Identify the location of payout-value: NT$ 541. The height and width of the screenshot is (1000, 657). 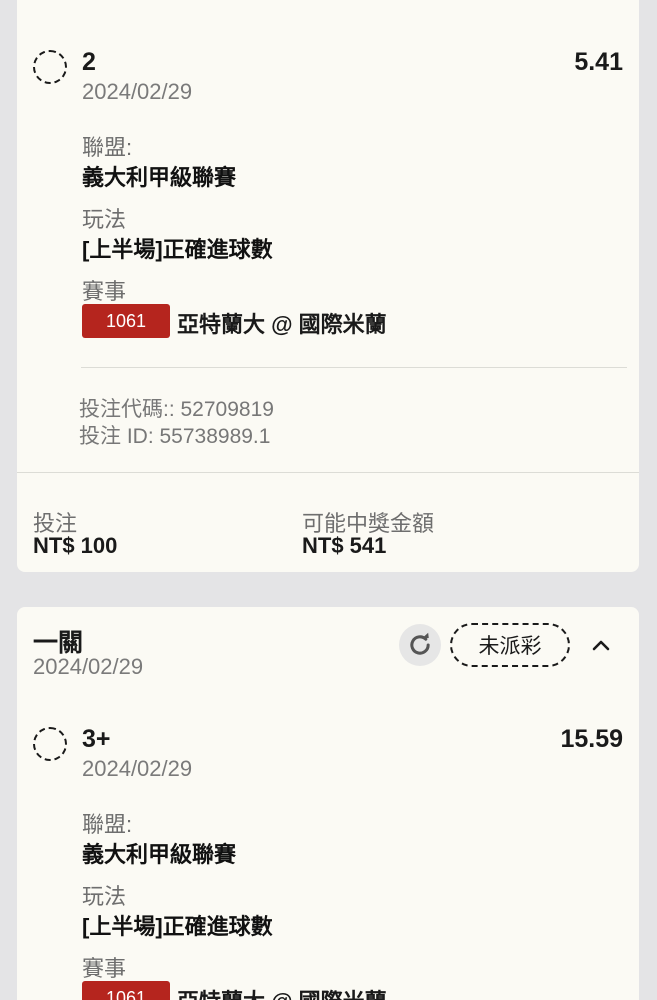
(344, 545).